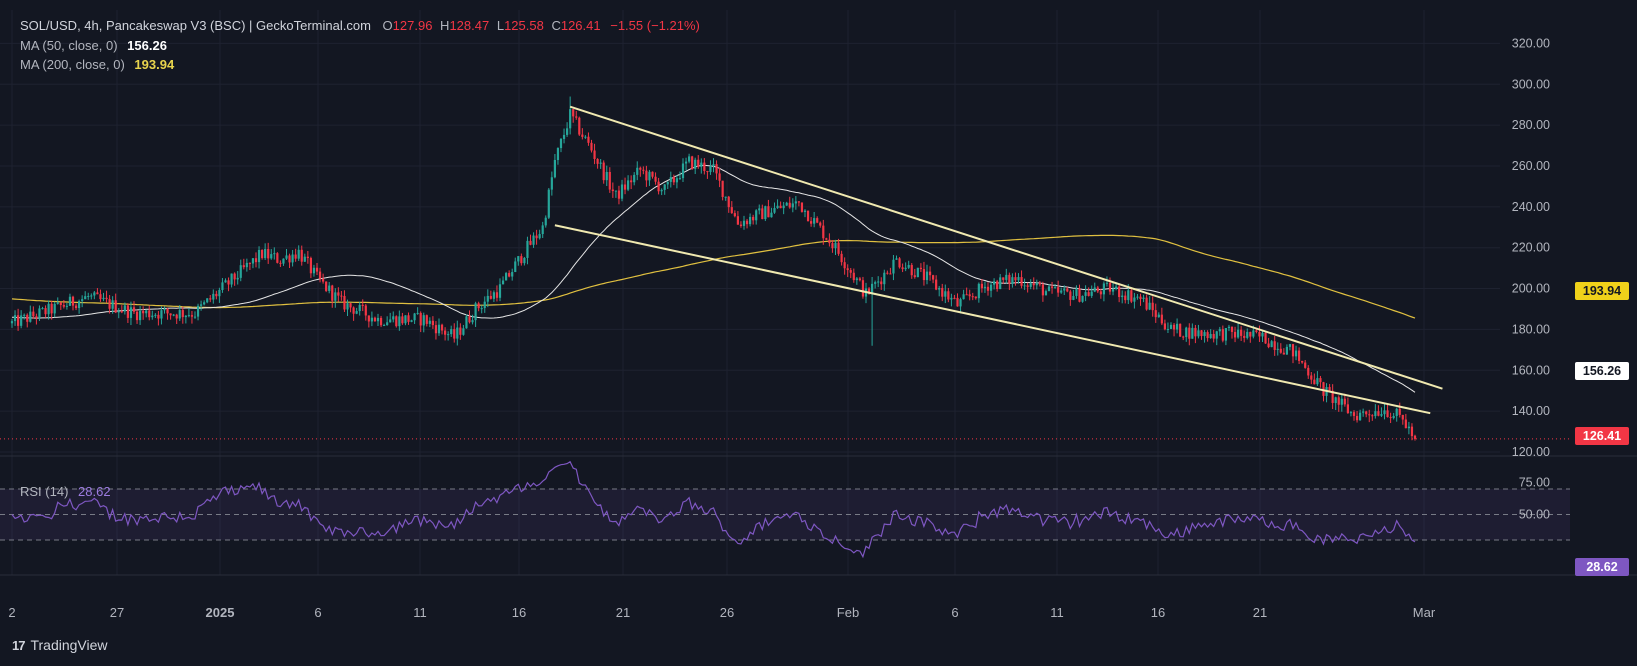  I want to click on close-value: 126.41, so click(580, 25).